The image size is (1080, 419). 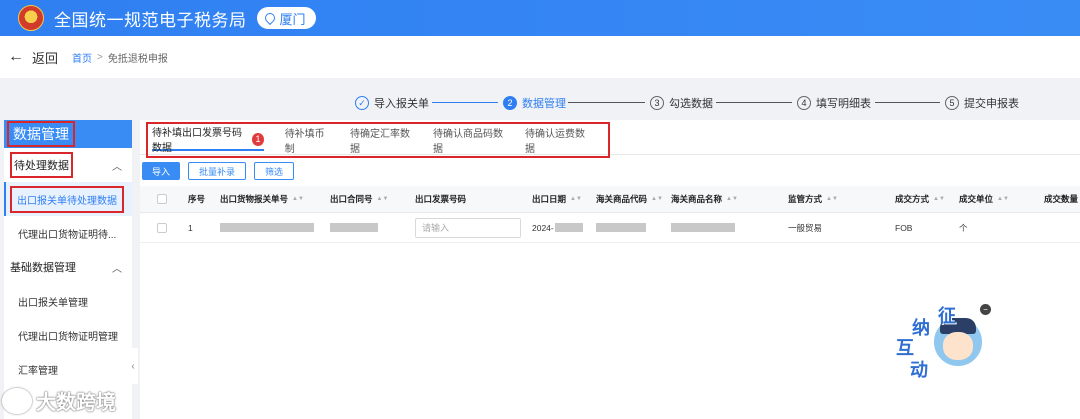 I want to click on cell-declaration-no-redacted, so click(x=267, y=227).